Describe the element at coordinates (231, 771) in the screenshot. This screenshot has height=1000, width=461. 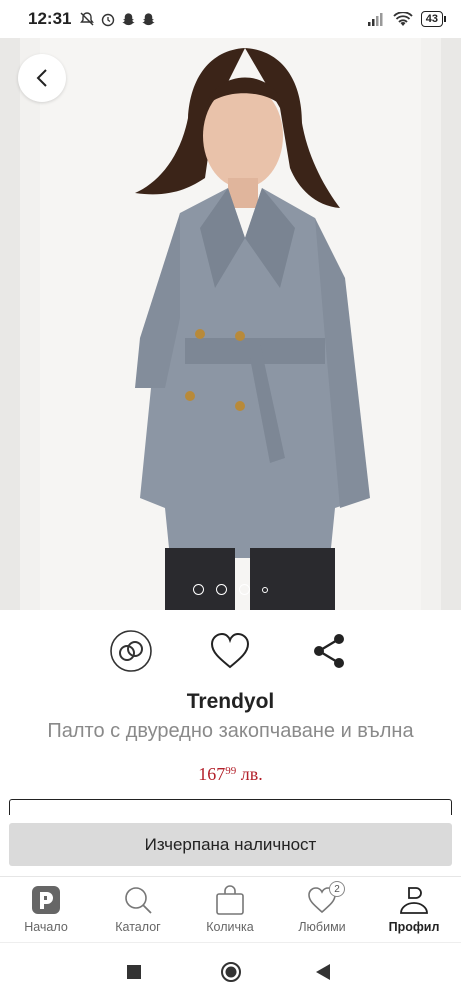
I see `price-cents: 99` at that location.